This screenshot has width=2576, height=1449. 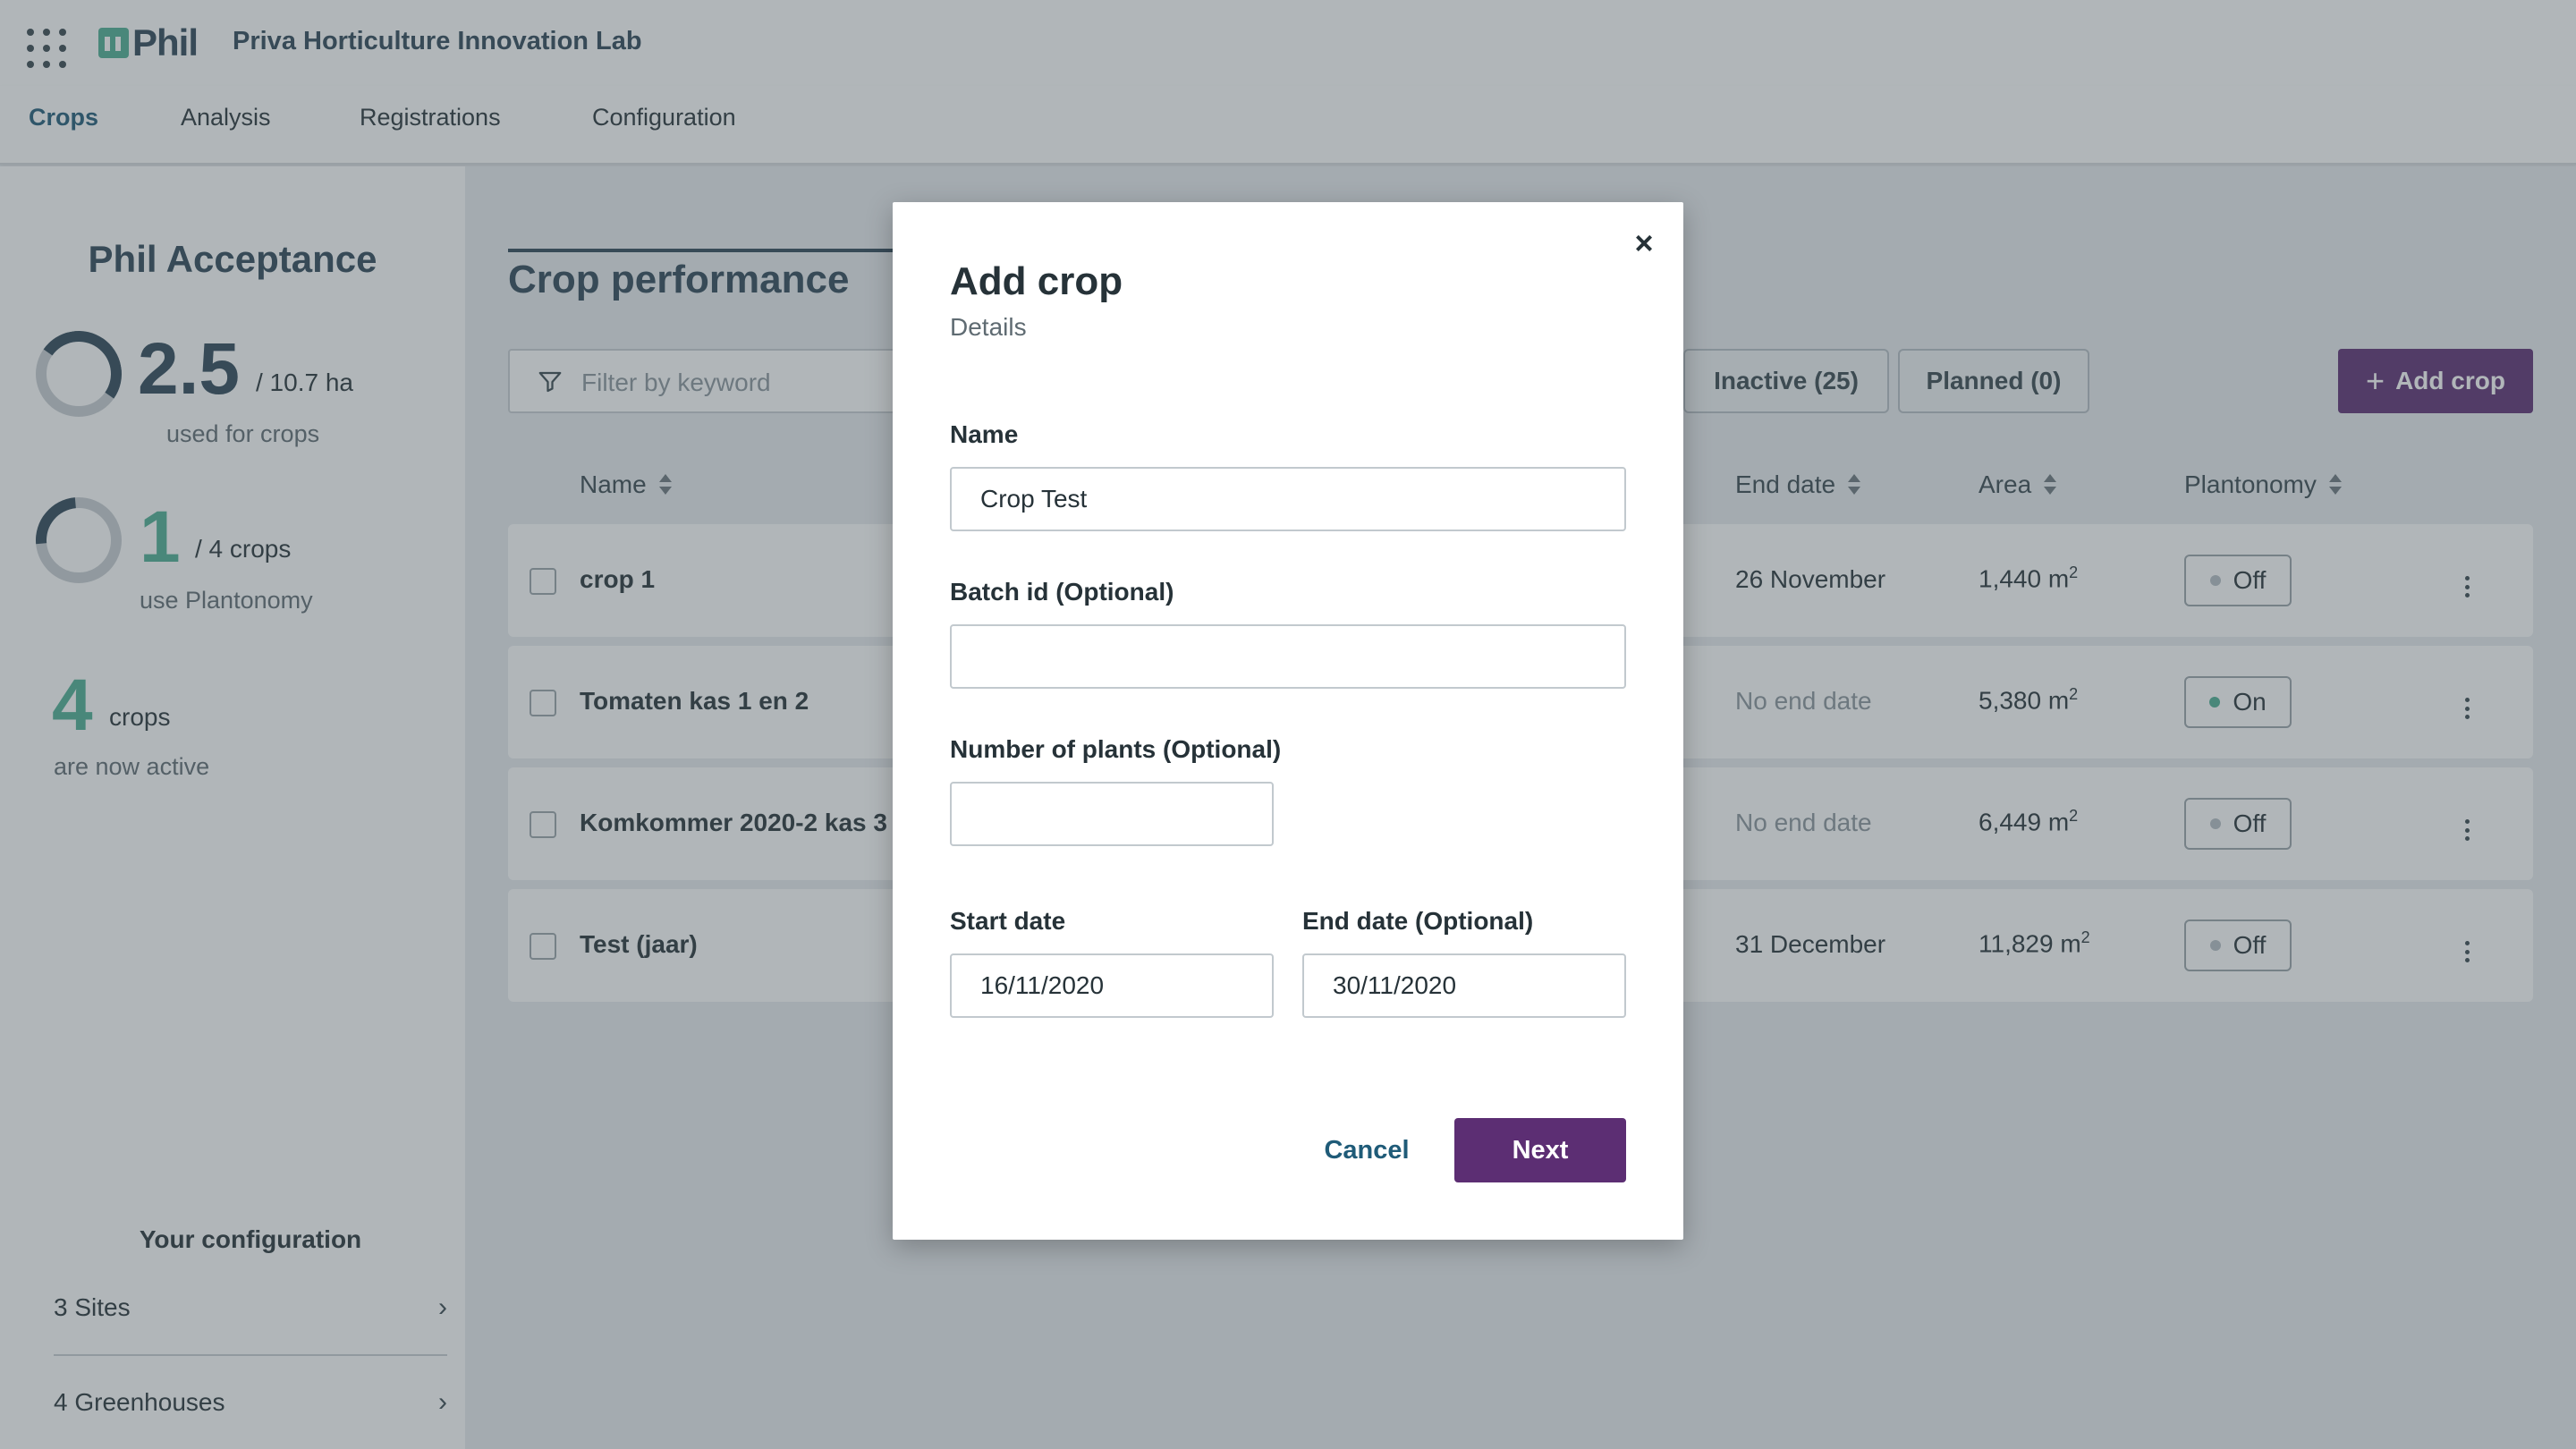 What do you see at coordinates (1116, 749) in the screenshot?
I see `number-of-plants-label: Number of plants (Optional)` at bounding box center [1116, 749].